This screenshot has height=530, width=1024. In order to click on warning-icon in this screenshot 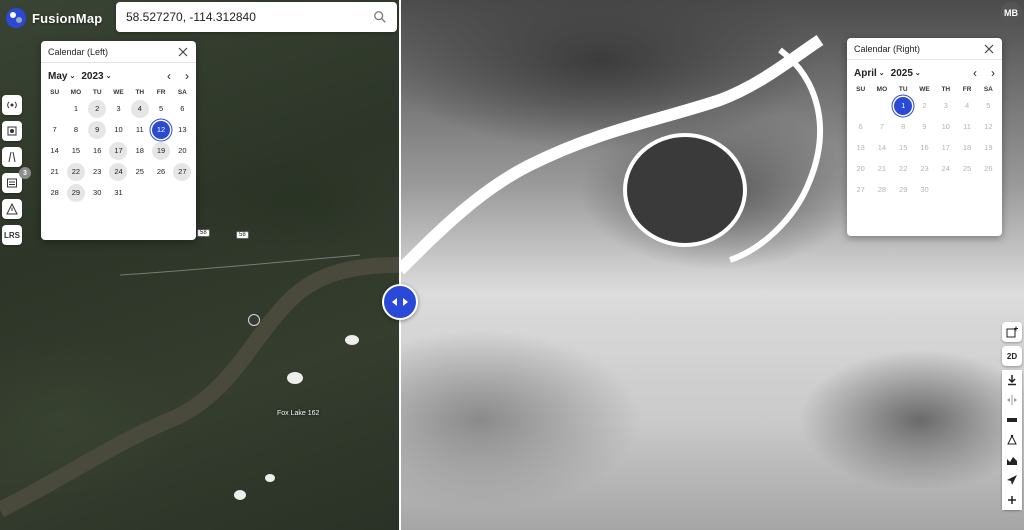, I will do `click(12, 209)`.